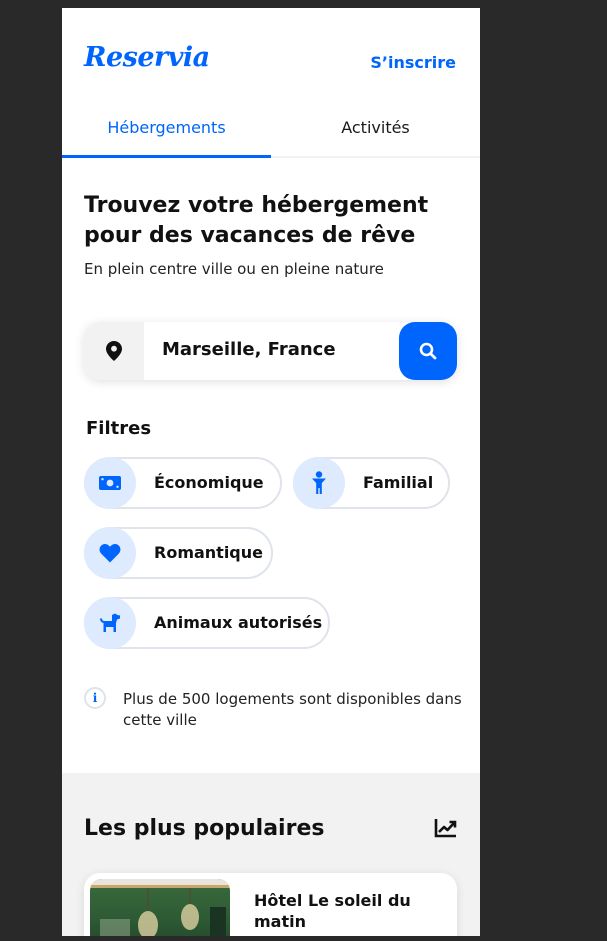 The width and height of the screenshot is (607, 941). What do you see at coordinates (119, 428) in the screenshot?
I see `filters-heading: Filtres` at bounding box center [119, 428].